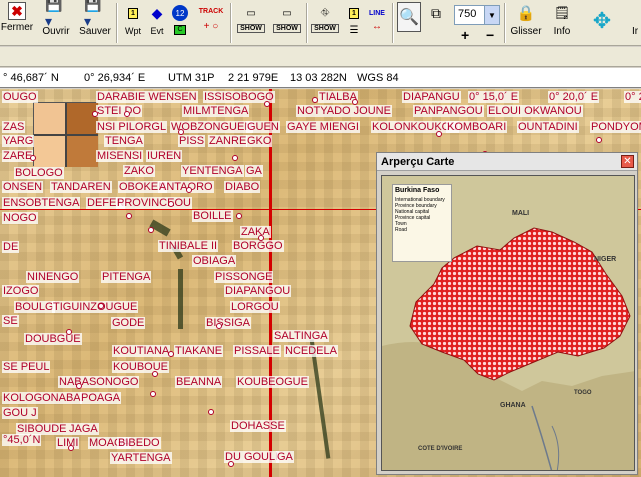 The image size is (641, 477). What do you see at coordinates (465, 35) in the screenshot?
I see `zoom-in-button: +` at bounding box center [465, 35].